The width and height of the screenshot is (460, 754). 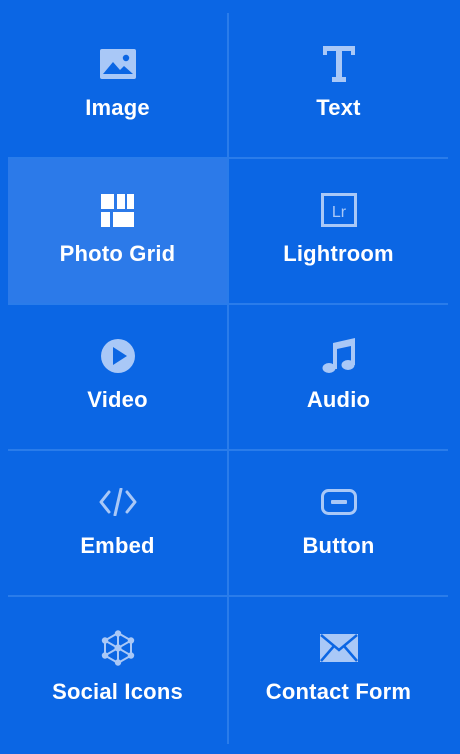 I want to click on tile-label: Photo Grid, so click(x=117, y=253).